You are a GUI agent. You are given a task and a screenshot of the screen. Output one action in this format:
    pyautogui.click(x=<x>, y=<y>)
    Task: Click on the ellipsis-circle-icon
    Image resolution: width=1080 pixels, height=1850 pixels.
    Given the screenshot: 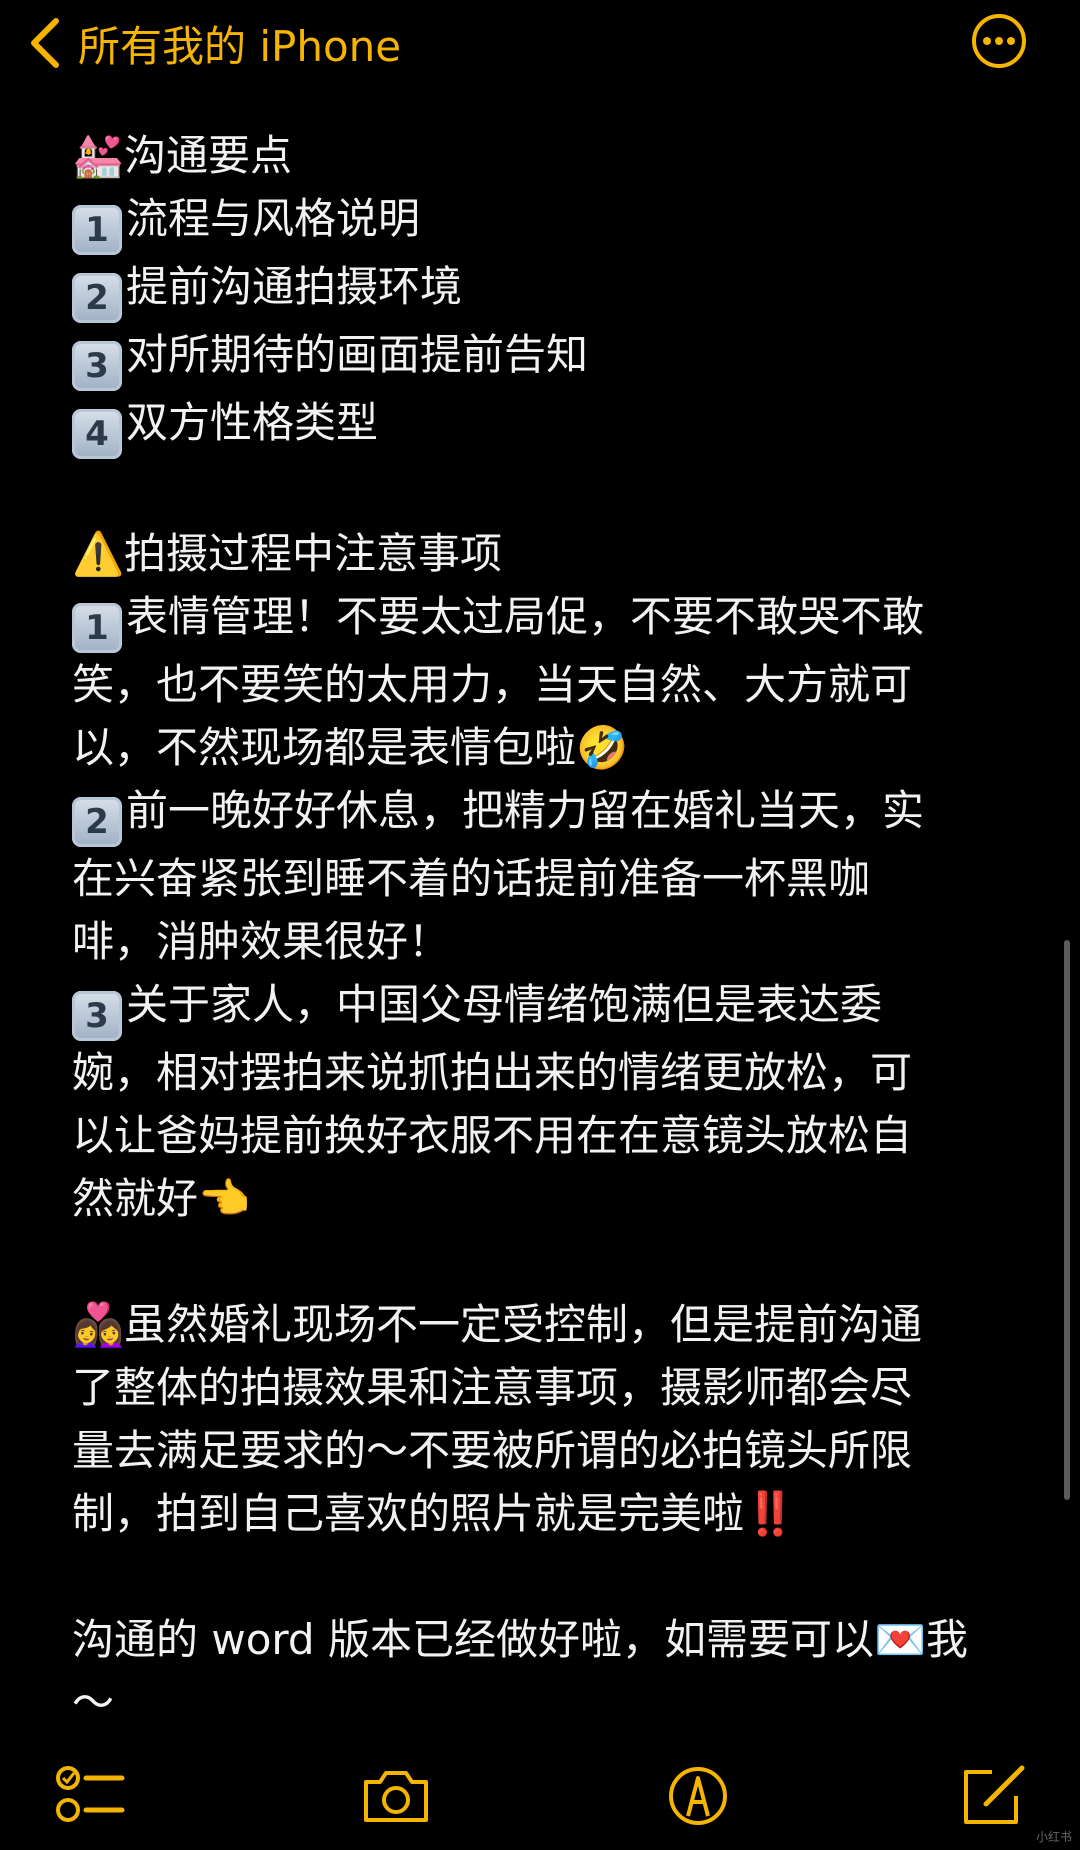 What is the action you would take?
    pyautogui.click(x=999, y=41)
    